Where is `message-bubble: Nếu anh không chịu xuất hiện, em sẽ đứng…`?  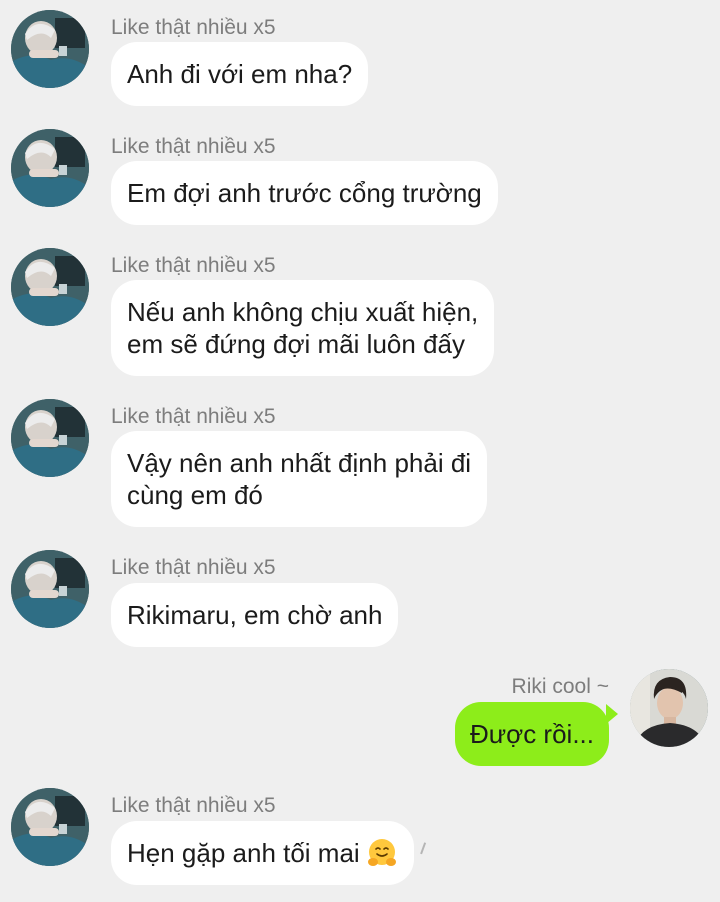 message-bubble: Nếu anh không chịu xuất hiện, em sẽ đứng… is located at coordinates (303, 328).